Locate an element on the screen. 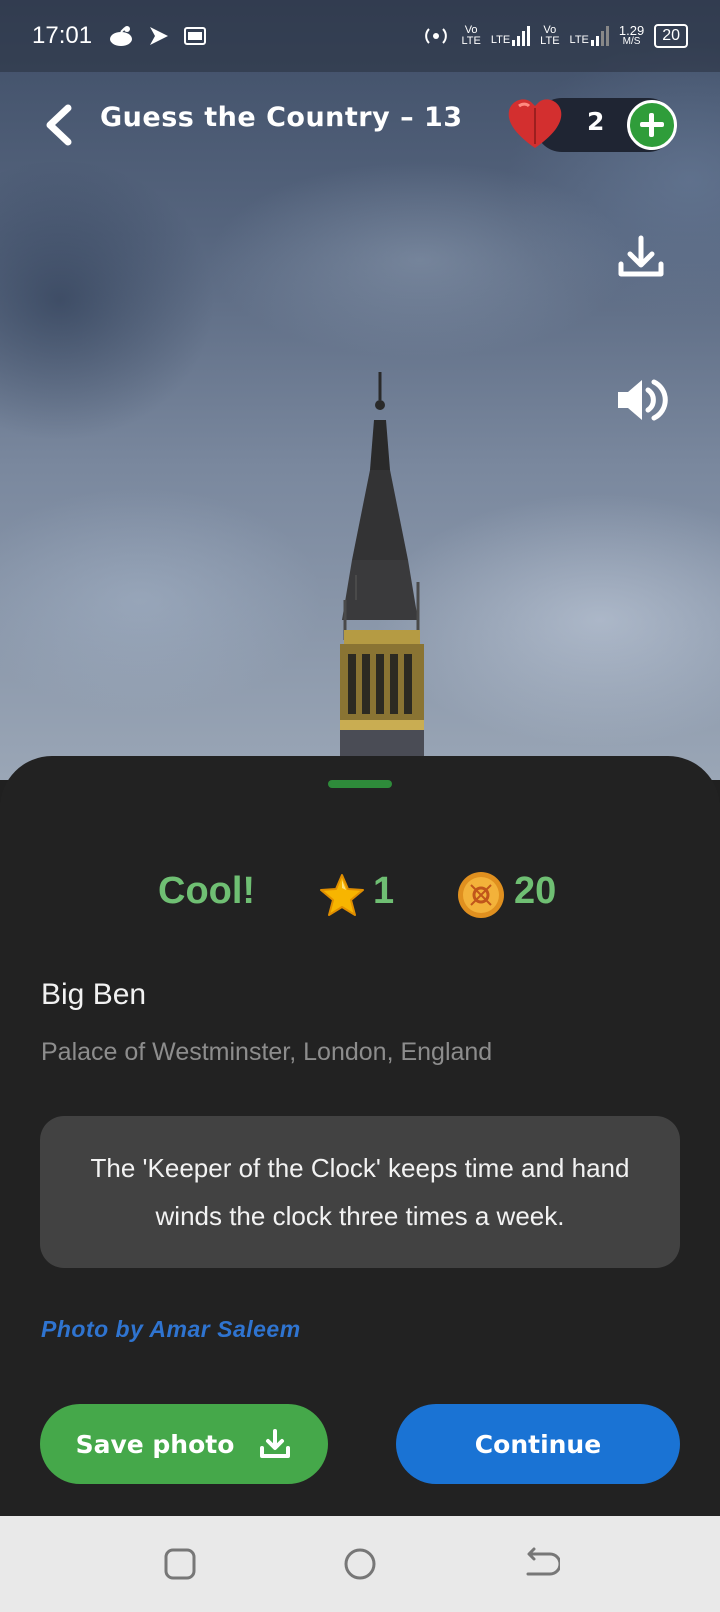  hotspot-icon is located at coordinates (436, 36).